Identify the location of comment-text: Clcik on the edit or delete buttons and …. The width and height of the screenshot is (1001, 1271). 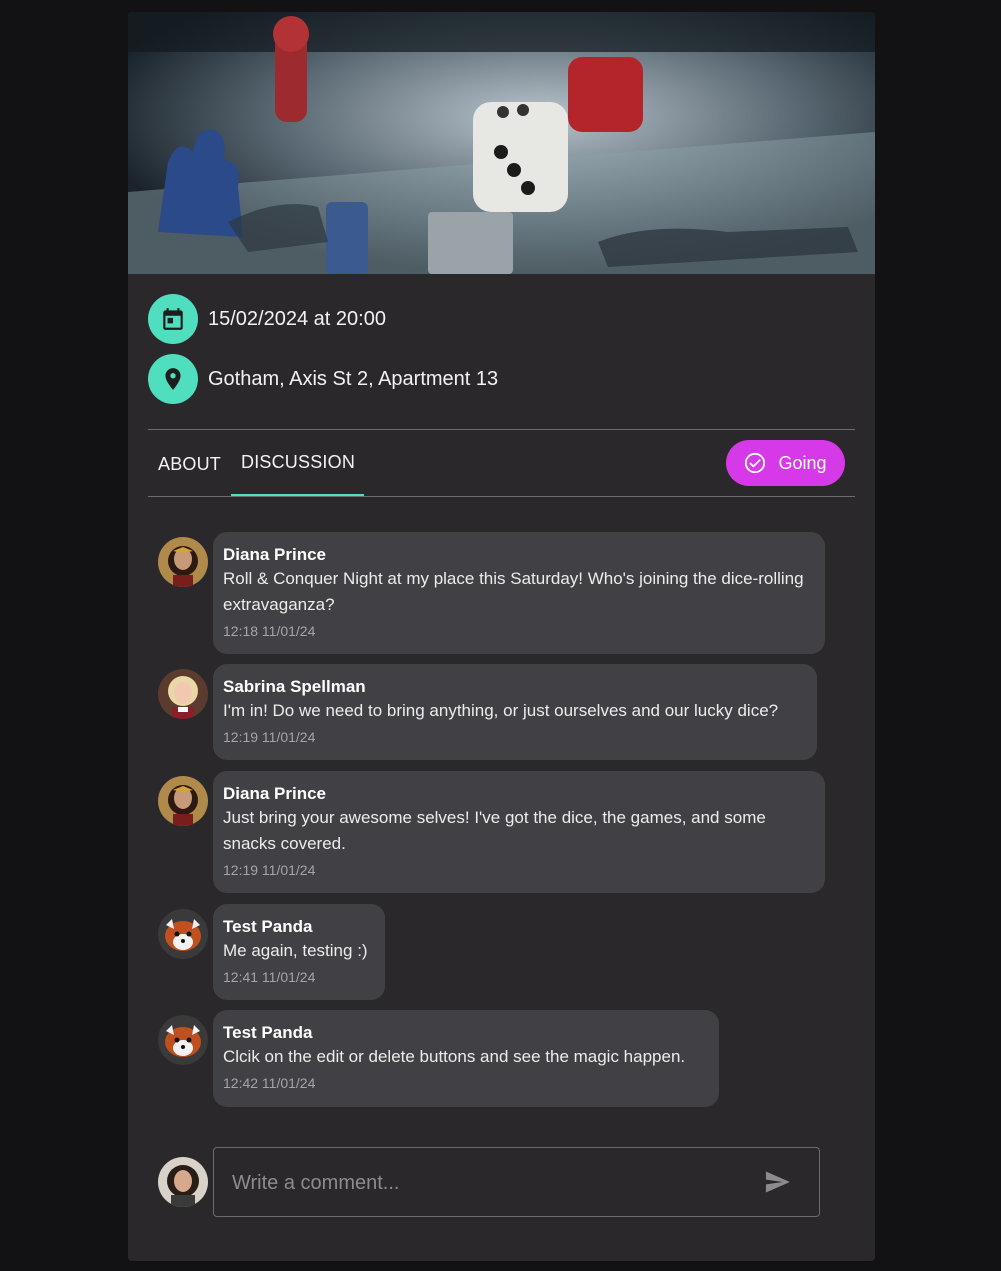
(454, 1056).